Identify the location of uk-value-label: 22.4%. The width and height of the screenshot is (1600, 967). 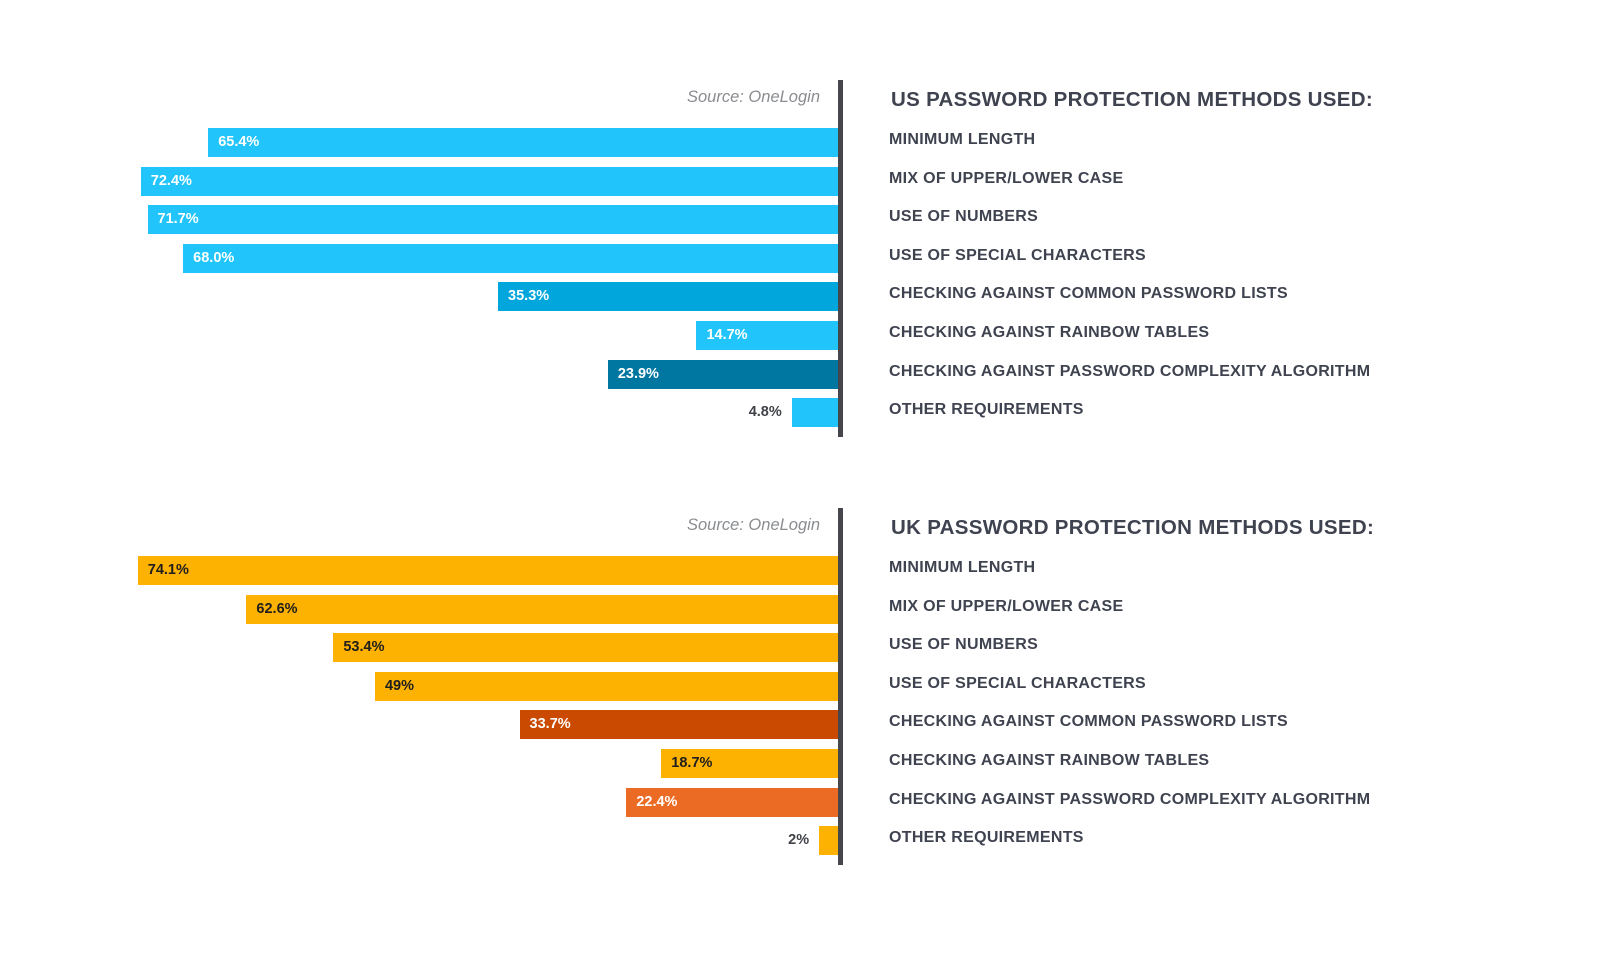
(657, 801).